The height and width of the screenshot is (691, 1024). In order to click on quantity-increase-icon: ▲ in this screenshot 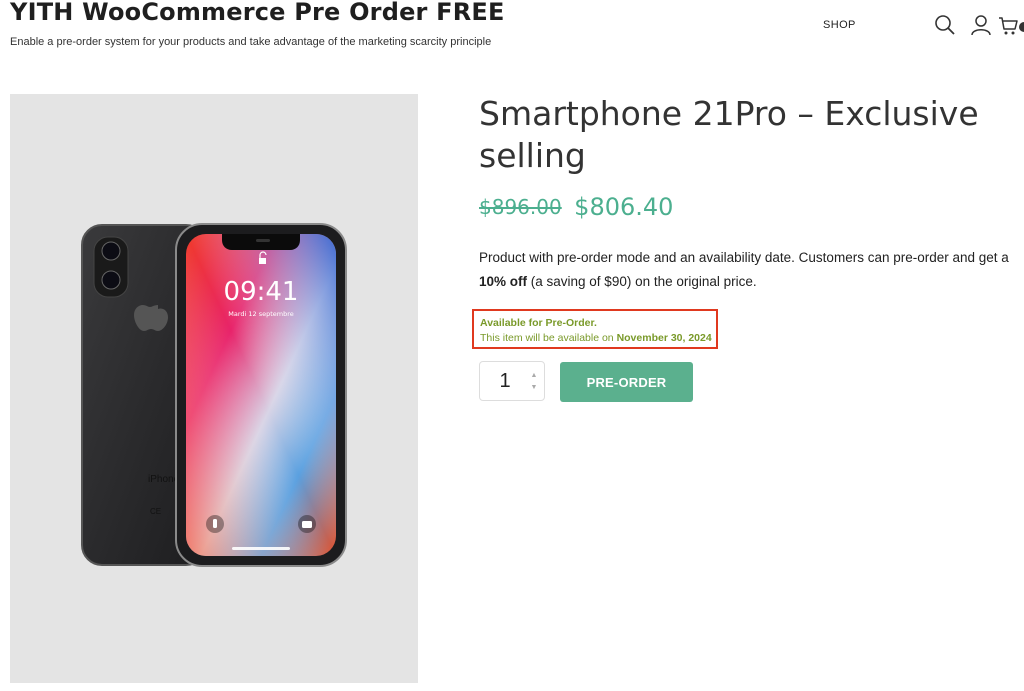, I will do `click(534, 376)`.